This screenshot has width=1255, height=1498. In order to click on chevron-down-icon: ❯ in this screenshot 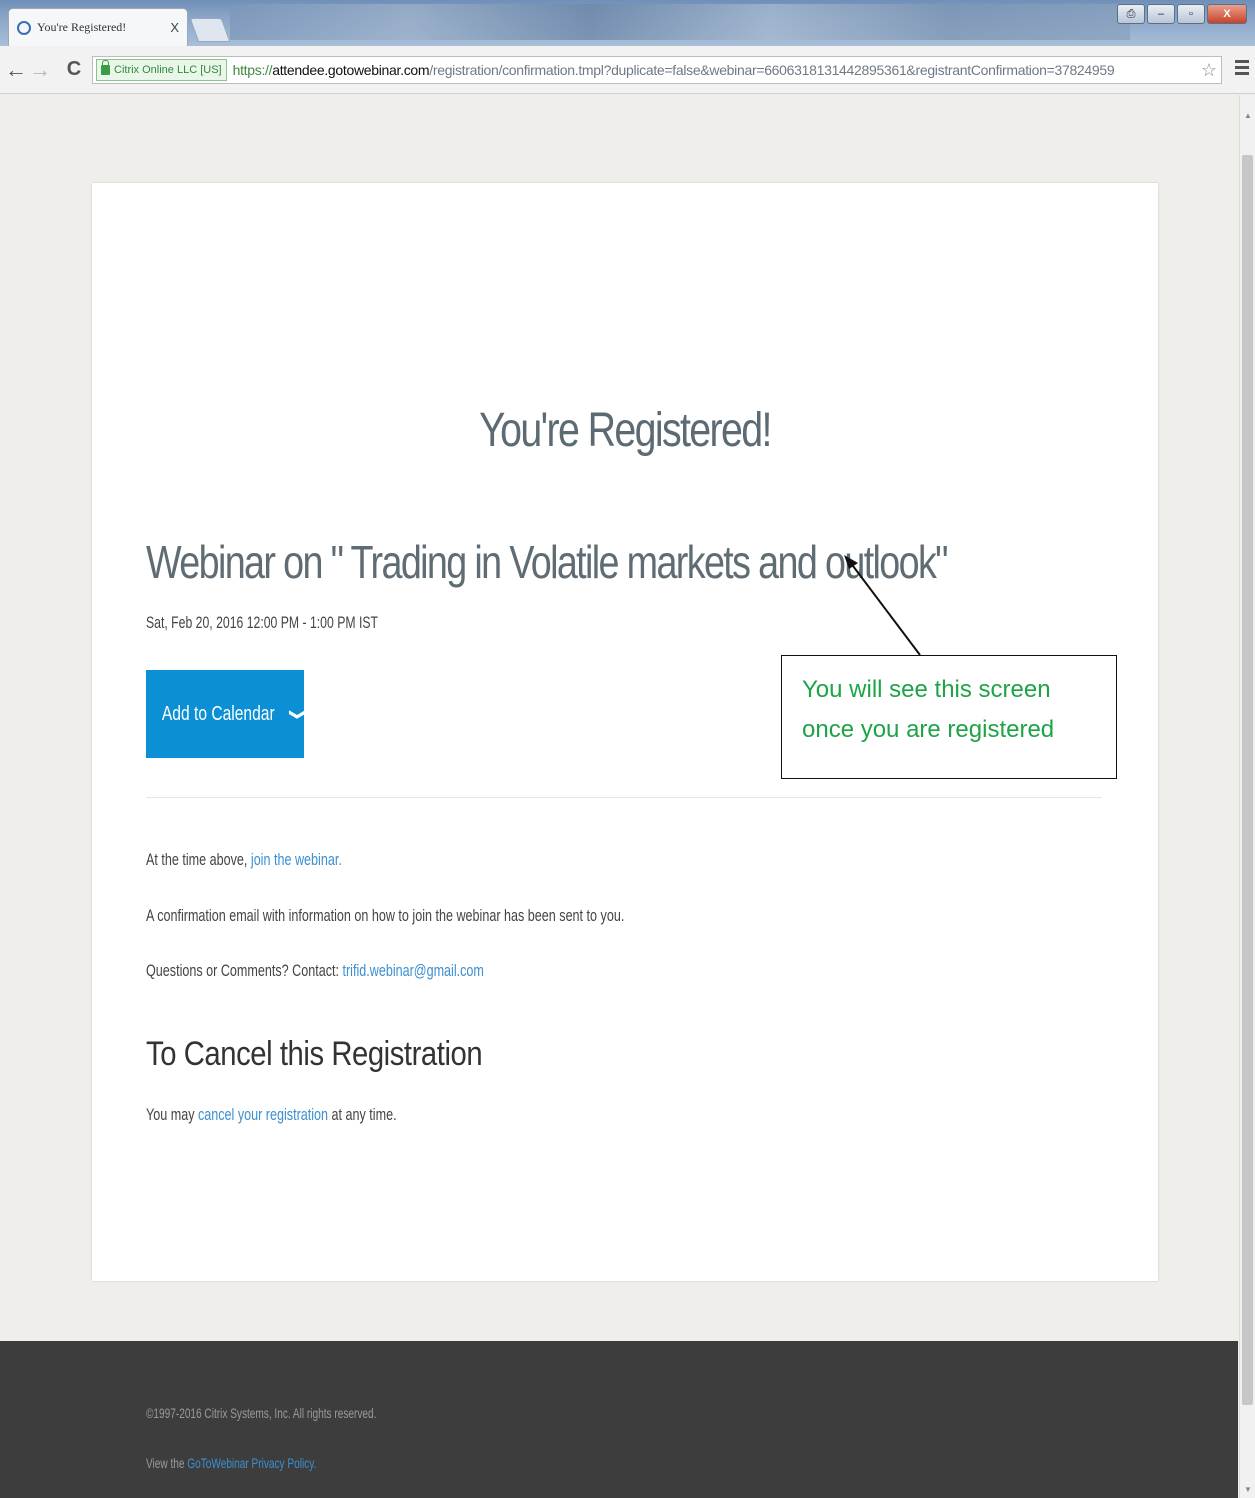, I will do `click(299, 714)`.